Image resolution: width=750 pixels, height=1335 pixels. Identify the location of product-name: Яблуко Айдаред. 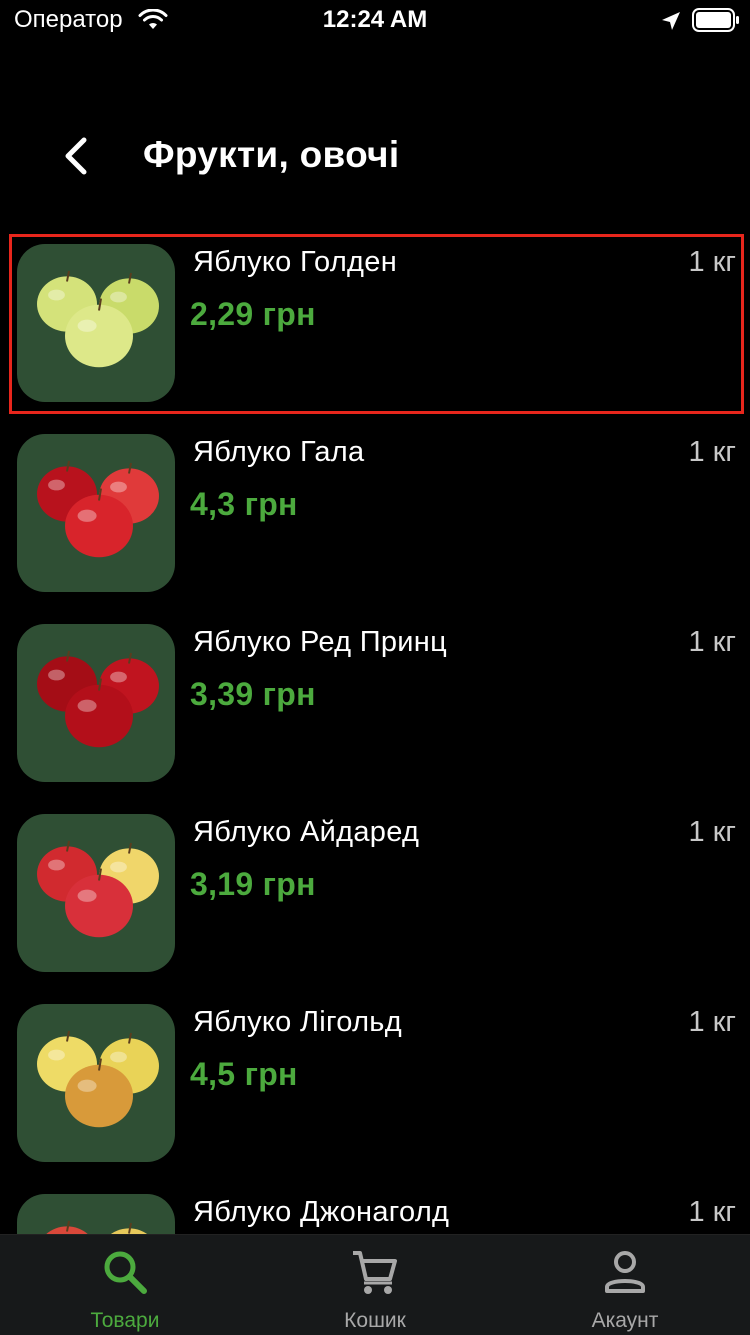
(306, 832).